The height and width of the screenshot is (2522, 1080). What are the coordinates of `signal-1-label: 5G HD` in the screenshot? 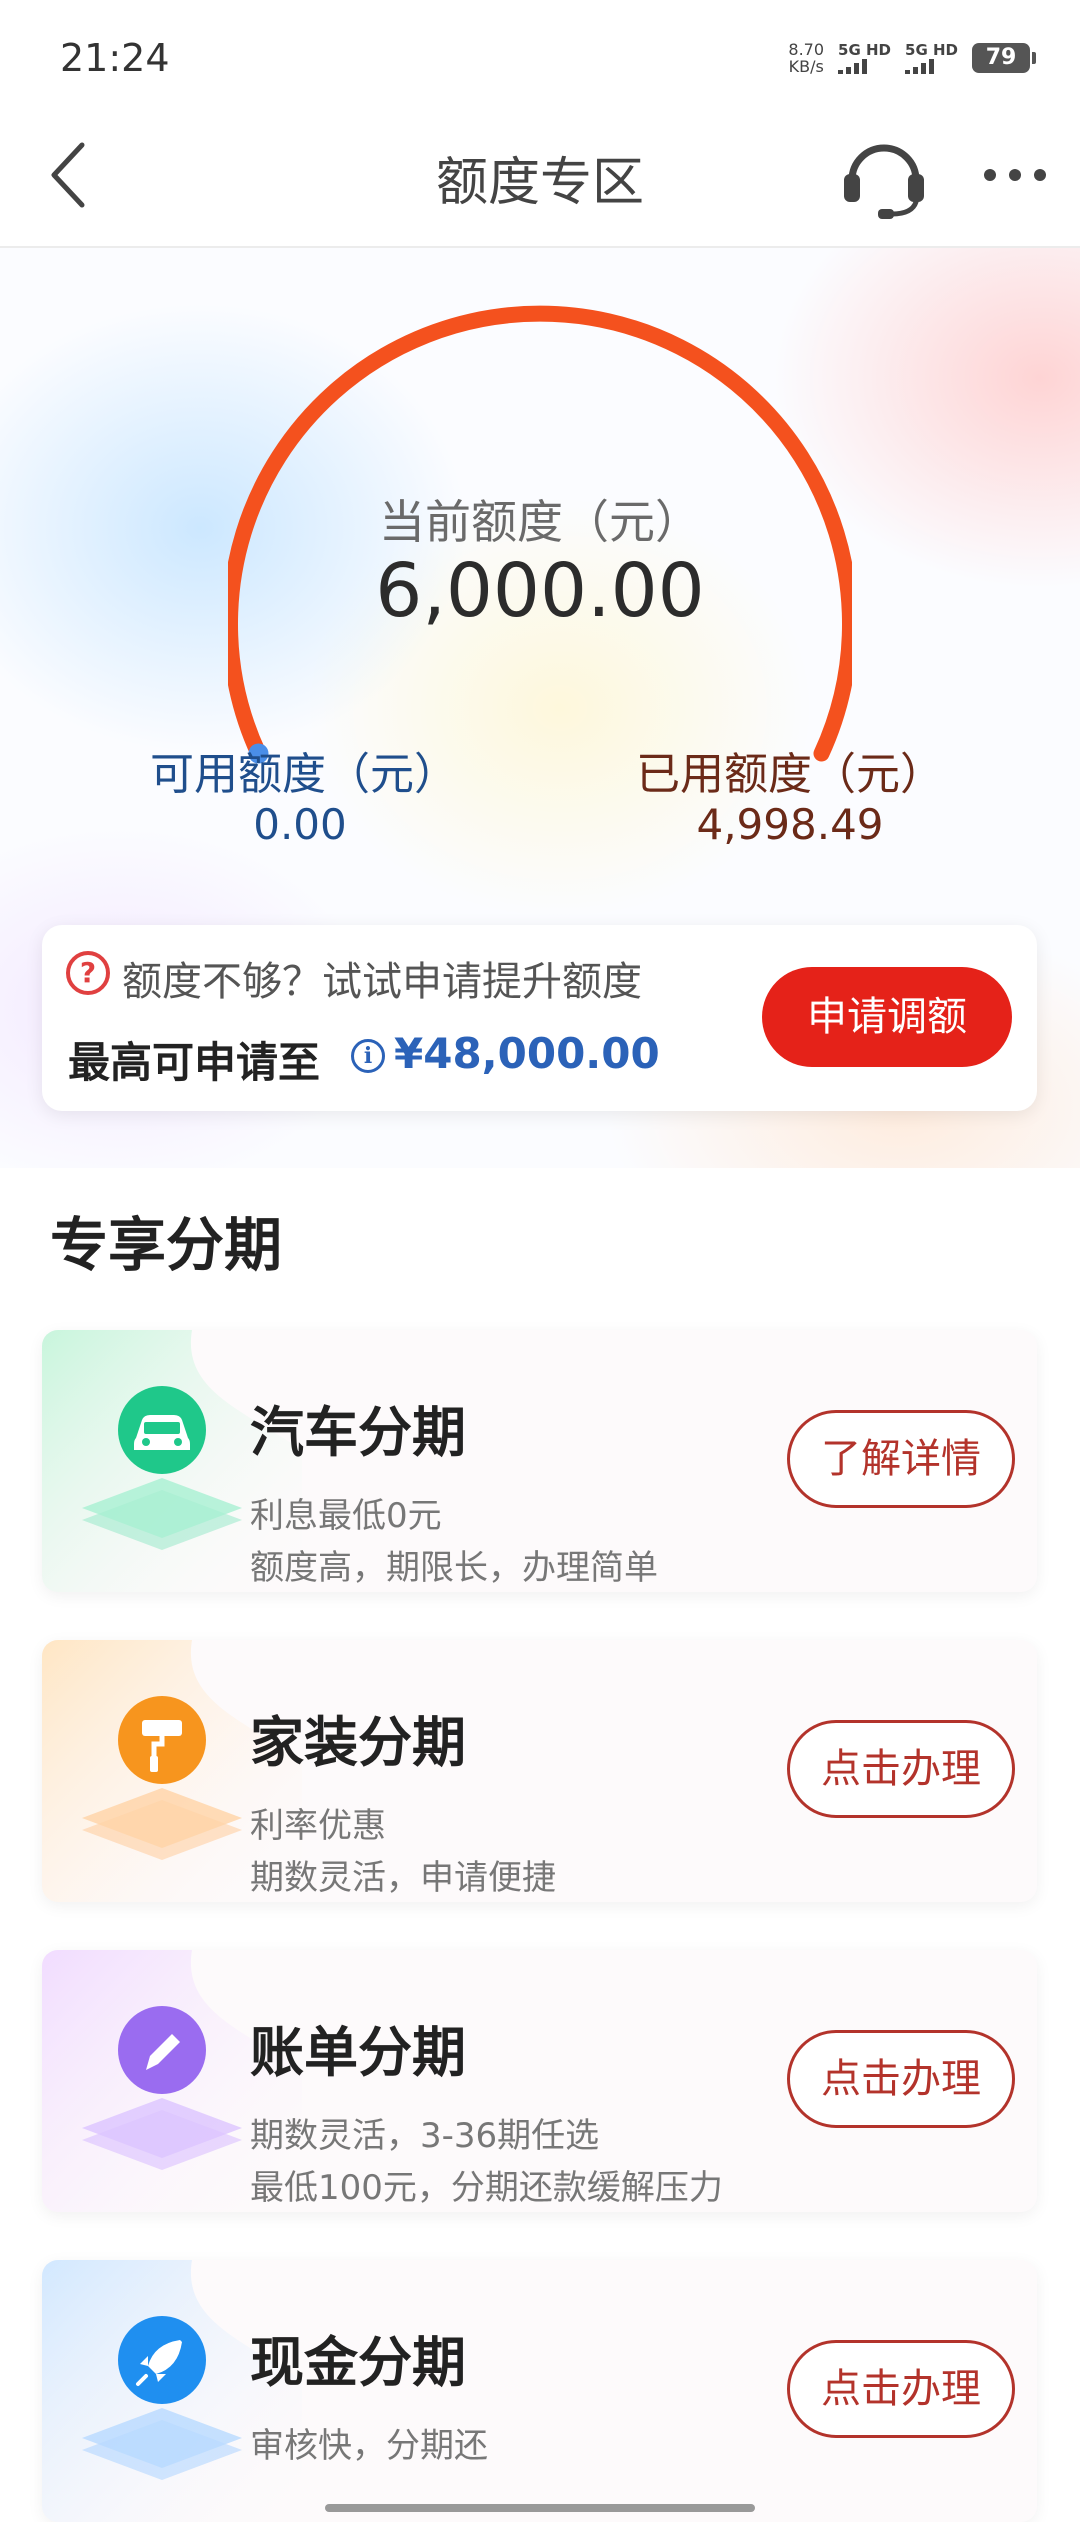 It's located at (865, 50).